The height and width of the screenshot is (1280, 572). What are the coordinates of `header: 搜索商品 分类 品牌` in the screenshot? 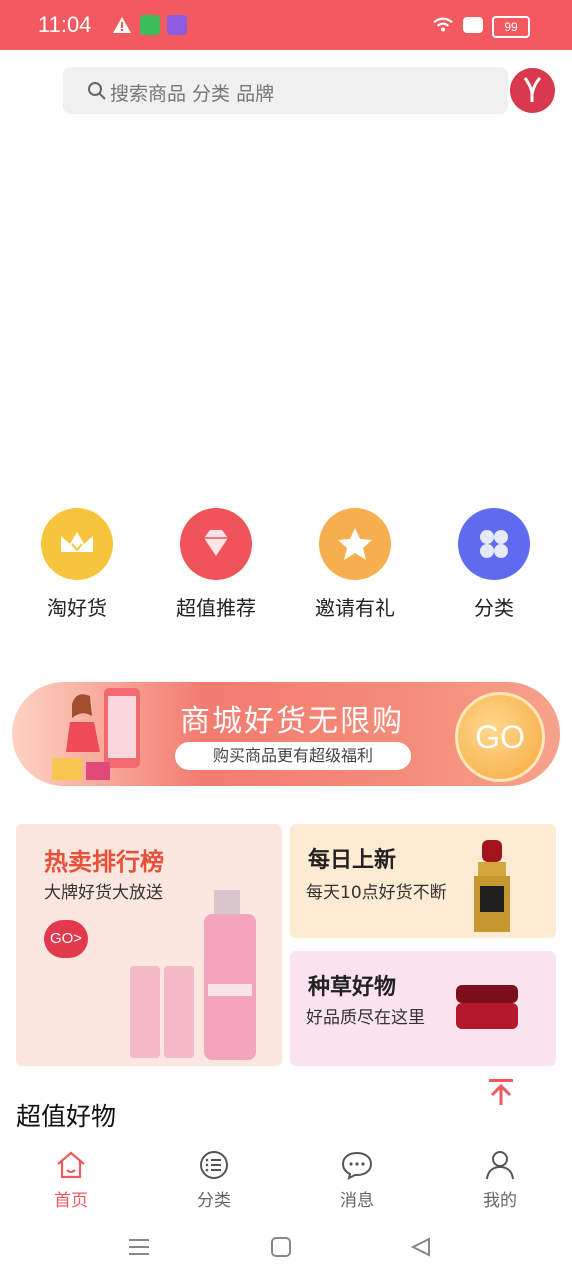 It's located at (286, 90).